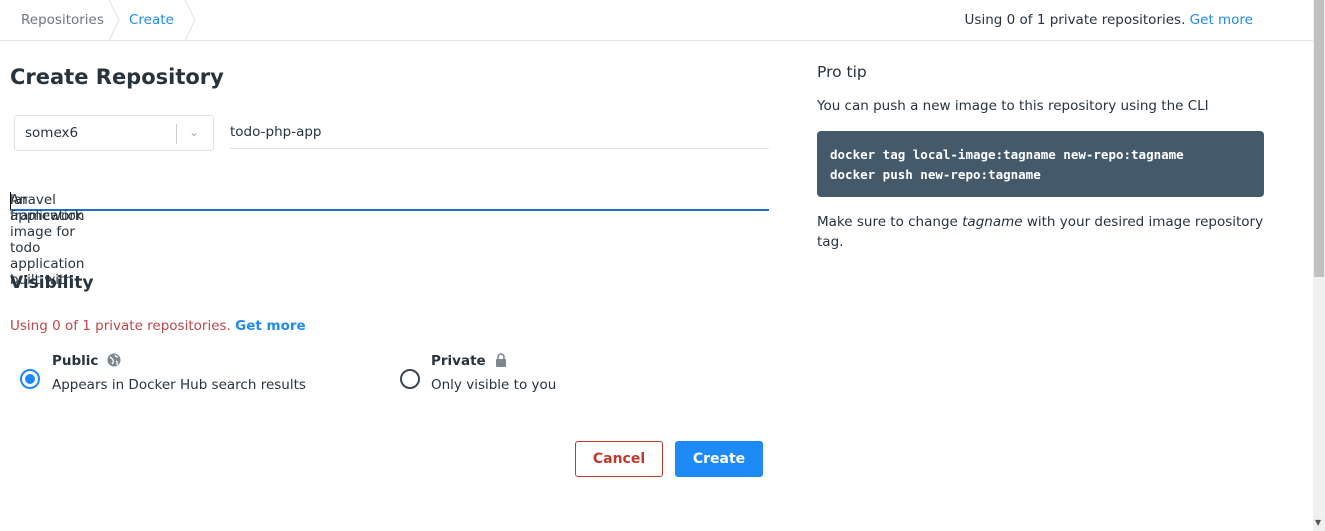 Image resolution: width=1325 pixels, height=531 pixels. I want to click on private-radio, so click(410, 379).